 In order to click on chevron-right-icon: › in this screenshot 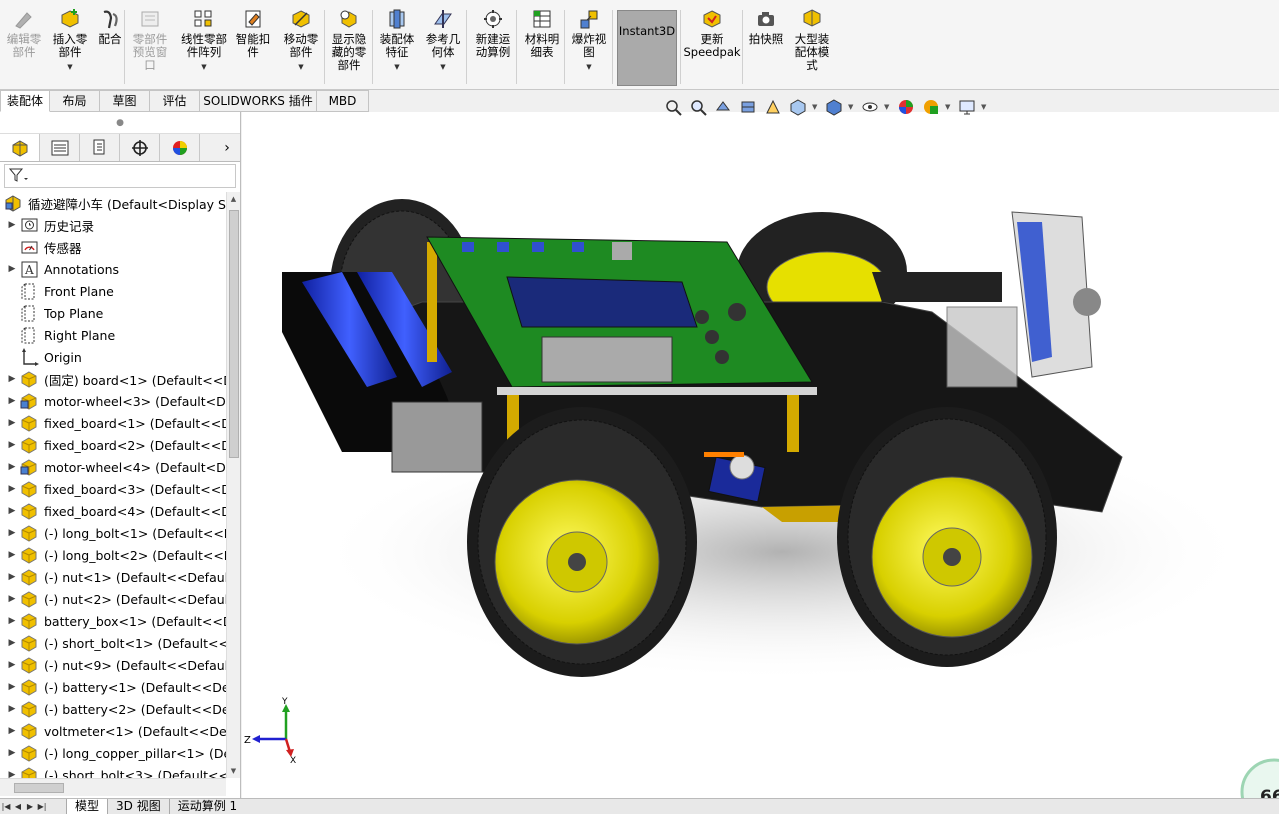, I will do `click(227, 147)`.